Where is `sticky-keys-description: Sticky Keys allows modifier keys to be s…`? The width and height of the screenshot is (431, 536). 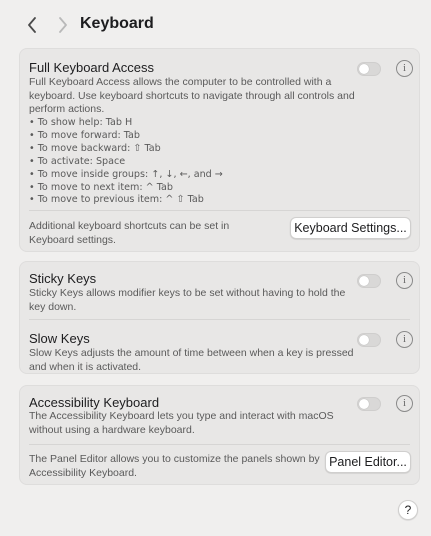 sticky-keys-description: Sticky Keys allows modifier keys to be s… is located at coordinates (187, 300).